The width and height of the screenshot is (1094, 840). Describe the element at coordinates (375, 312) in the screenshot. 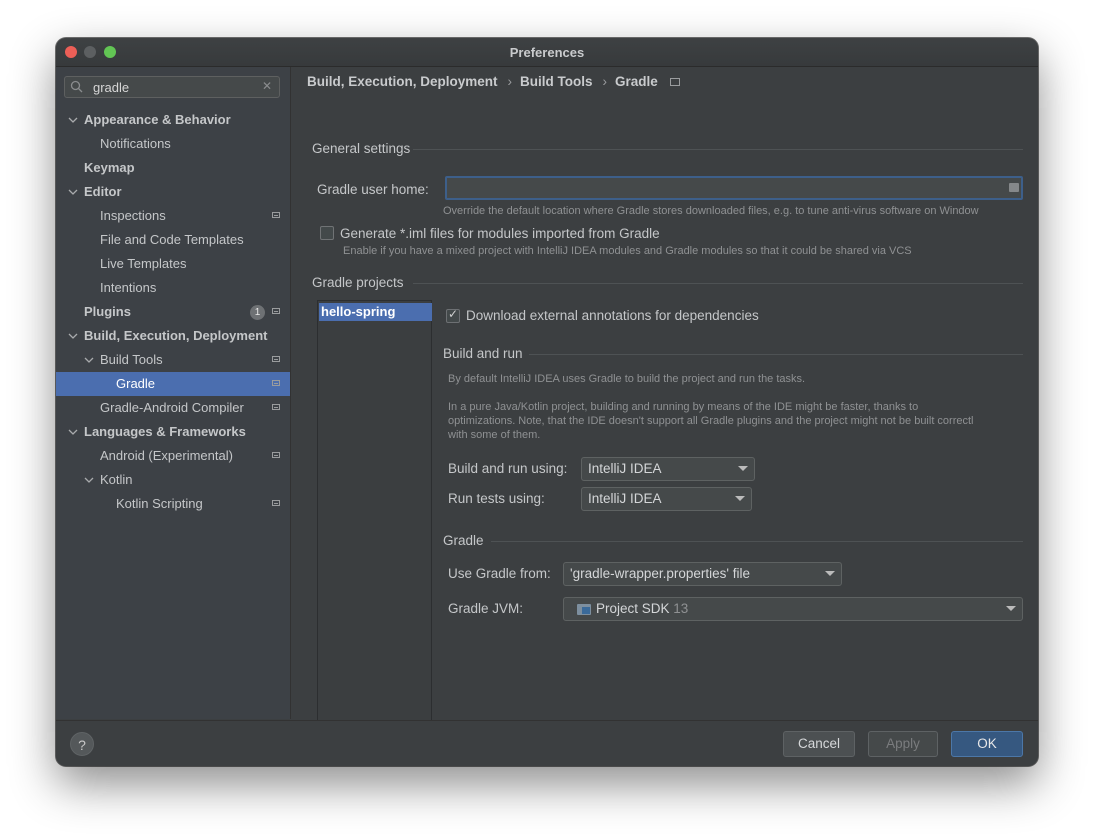

I see `project-list-item: hello-spring` at that location.